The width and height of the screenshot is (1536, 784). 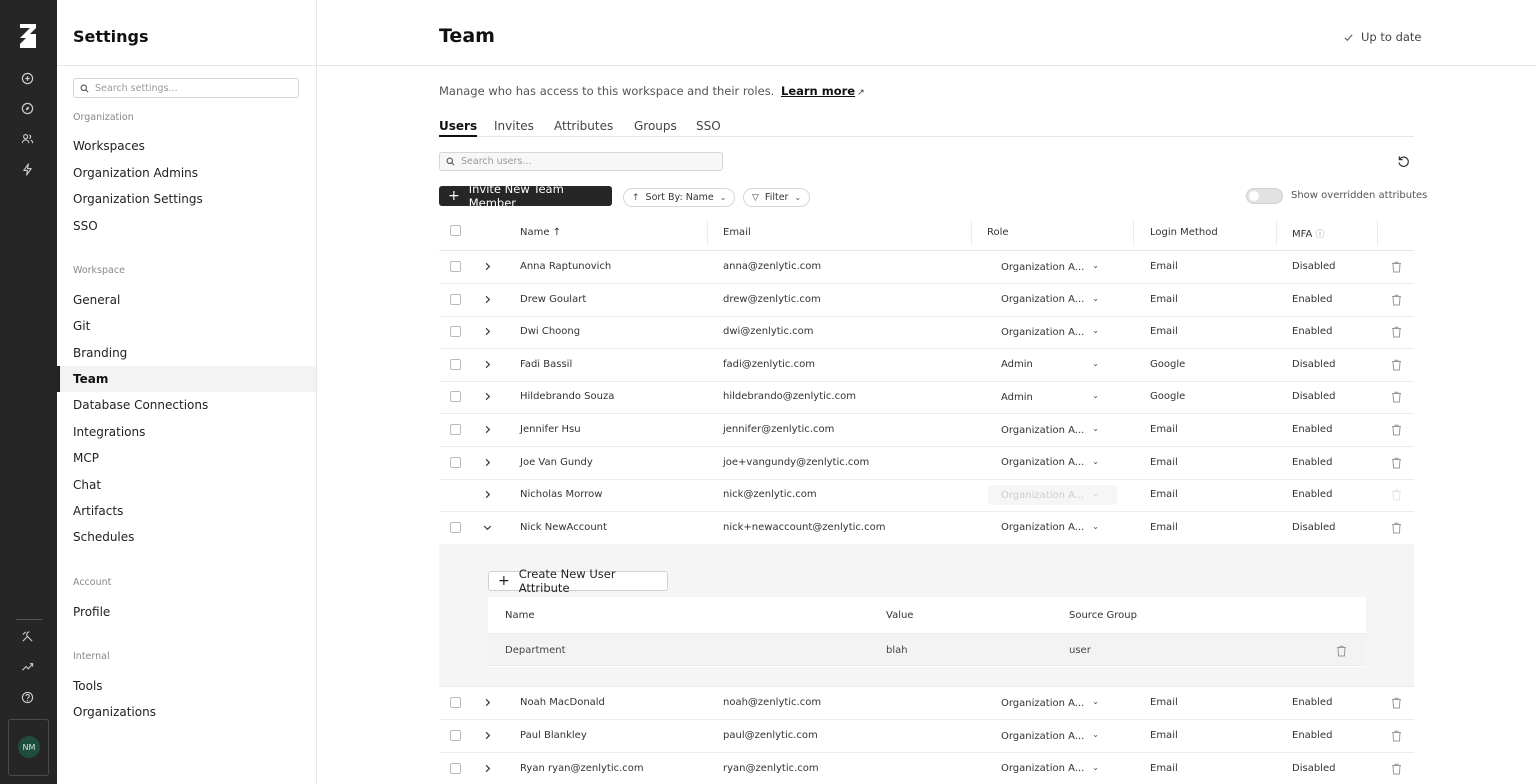 What do you see at coordinates (186, 353) in the screenshot?
I see `sidebar-item-branding: Branding` at bounding box center [186, 353].